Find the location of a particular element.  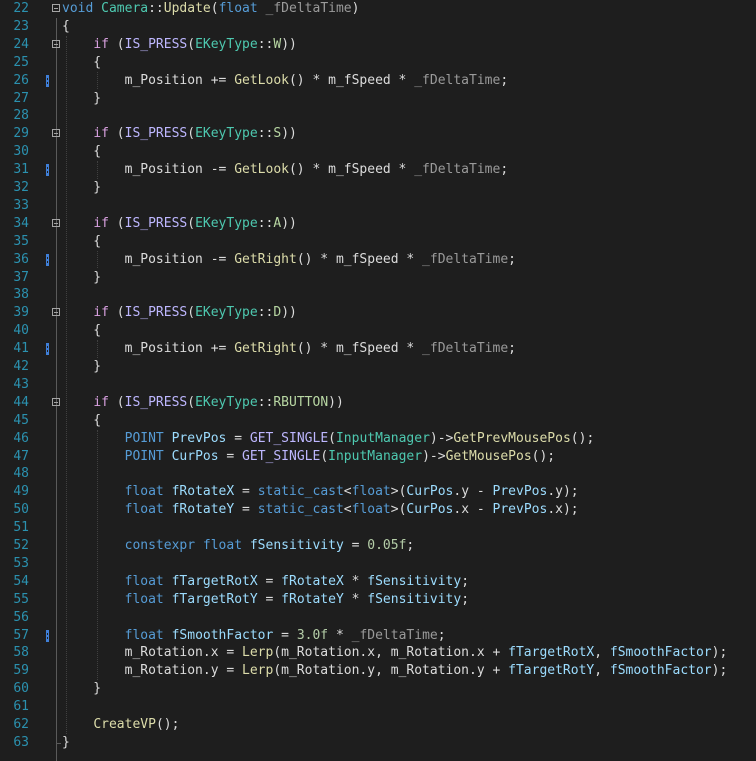

code-token: (m_Rotation.y, m_Rotation.y + is located at coordinates (391, 671).